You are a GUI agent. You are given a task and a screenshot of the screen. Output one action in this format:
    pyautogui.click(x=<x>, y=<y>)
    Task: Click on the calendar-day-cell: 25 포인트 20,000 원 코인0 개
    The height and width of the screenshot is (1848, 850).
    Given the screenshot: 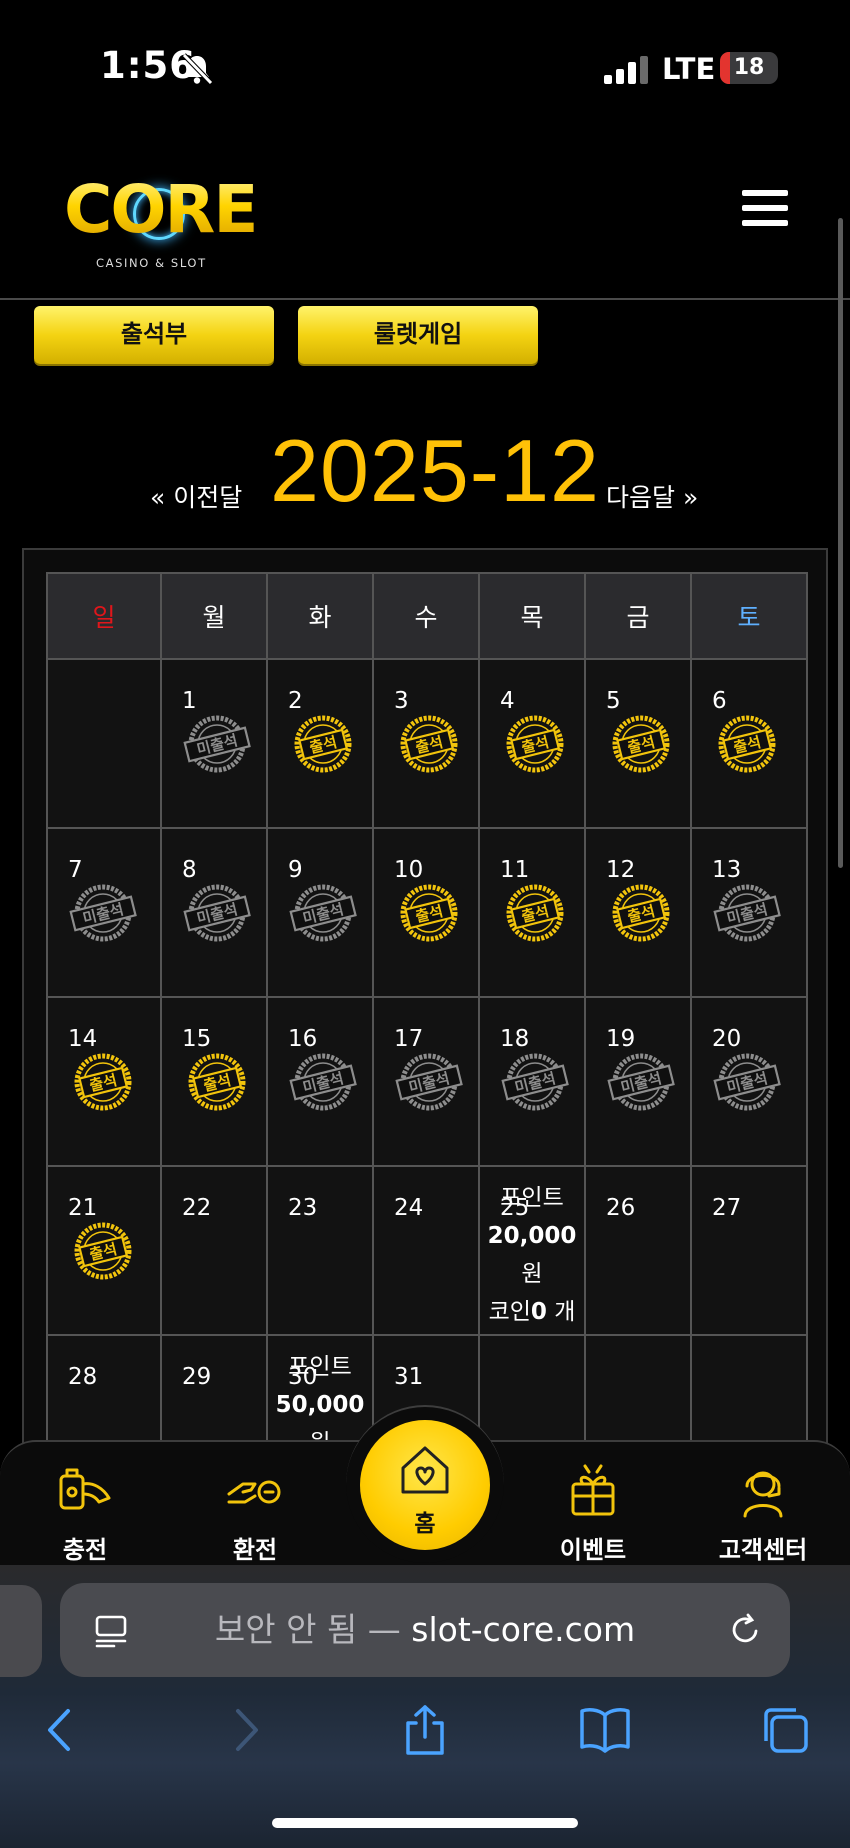 What is the action you would take?
    pyautogui.click(x=532, y=1250)
    